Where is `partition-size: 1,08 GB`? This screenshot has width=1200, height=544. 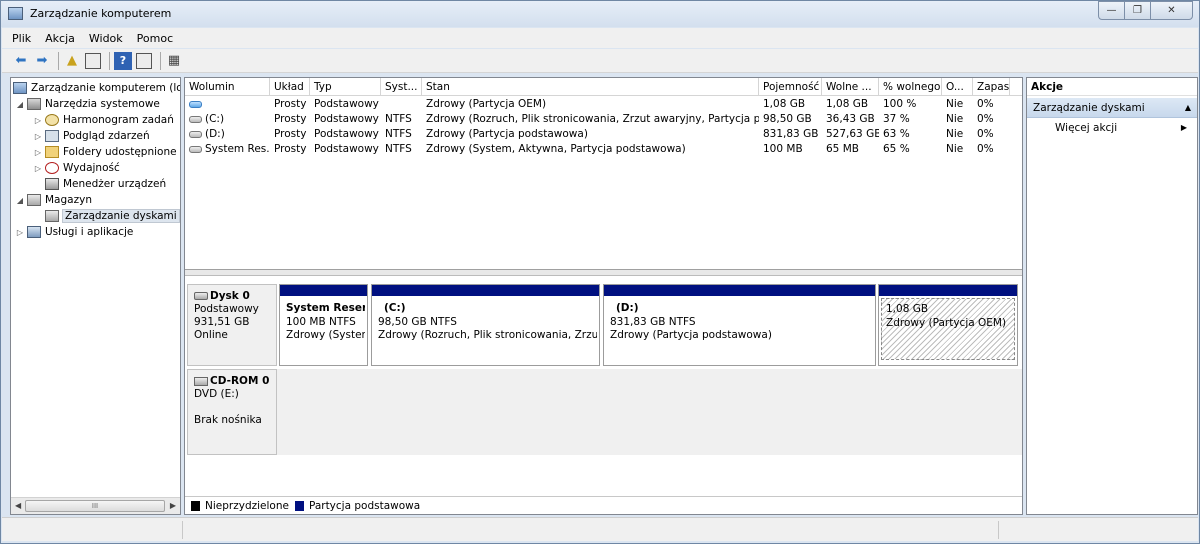 partition-size: 1,08 GB is located at coordinates (907, 309).